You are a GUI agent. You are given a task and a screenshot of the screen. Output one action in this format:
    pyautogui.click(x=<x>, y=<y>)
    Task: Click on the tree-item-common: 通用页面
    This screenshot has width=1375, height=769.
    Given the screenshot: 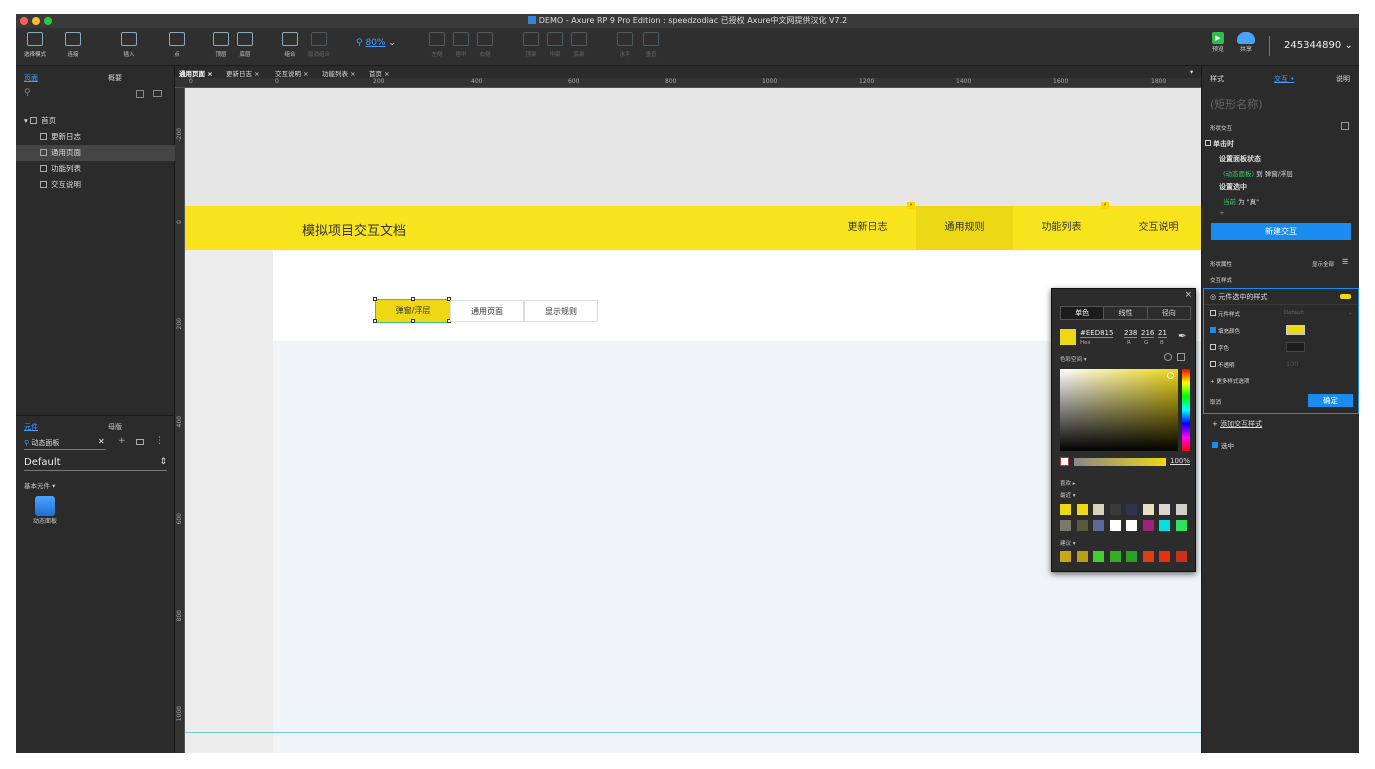 What is the action you would take?
    pyautogui.click(x=95, y=153)
    